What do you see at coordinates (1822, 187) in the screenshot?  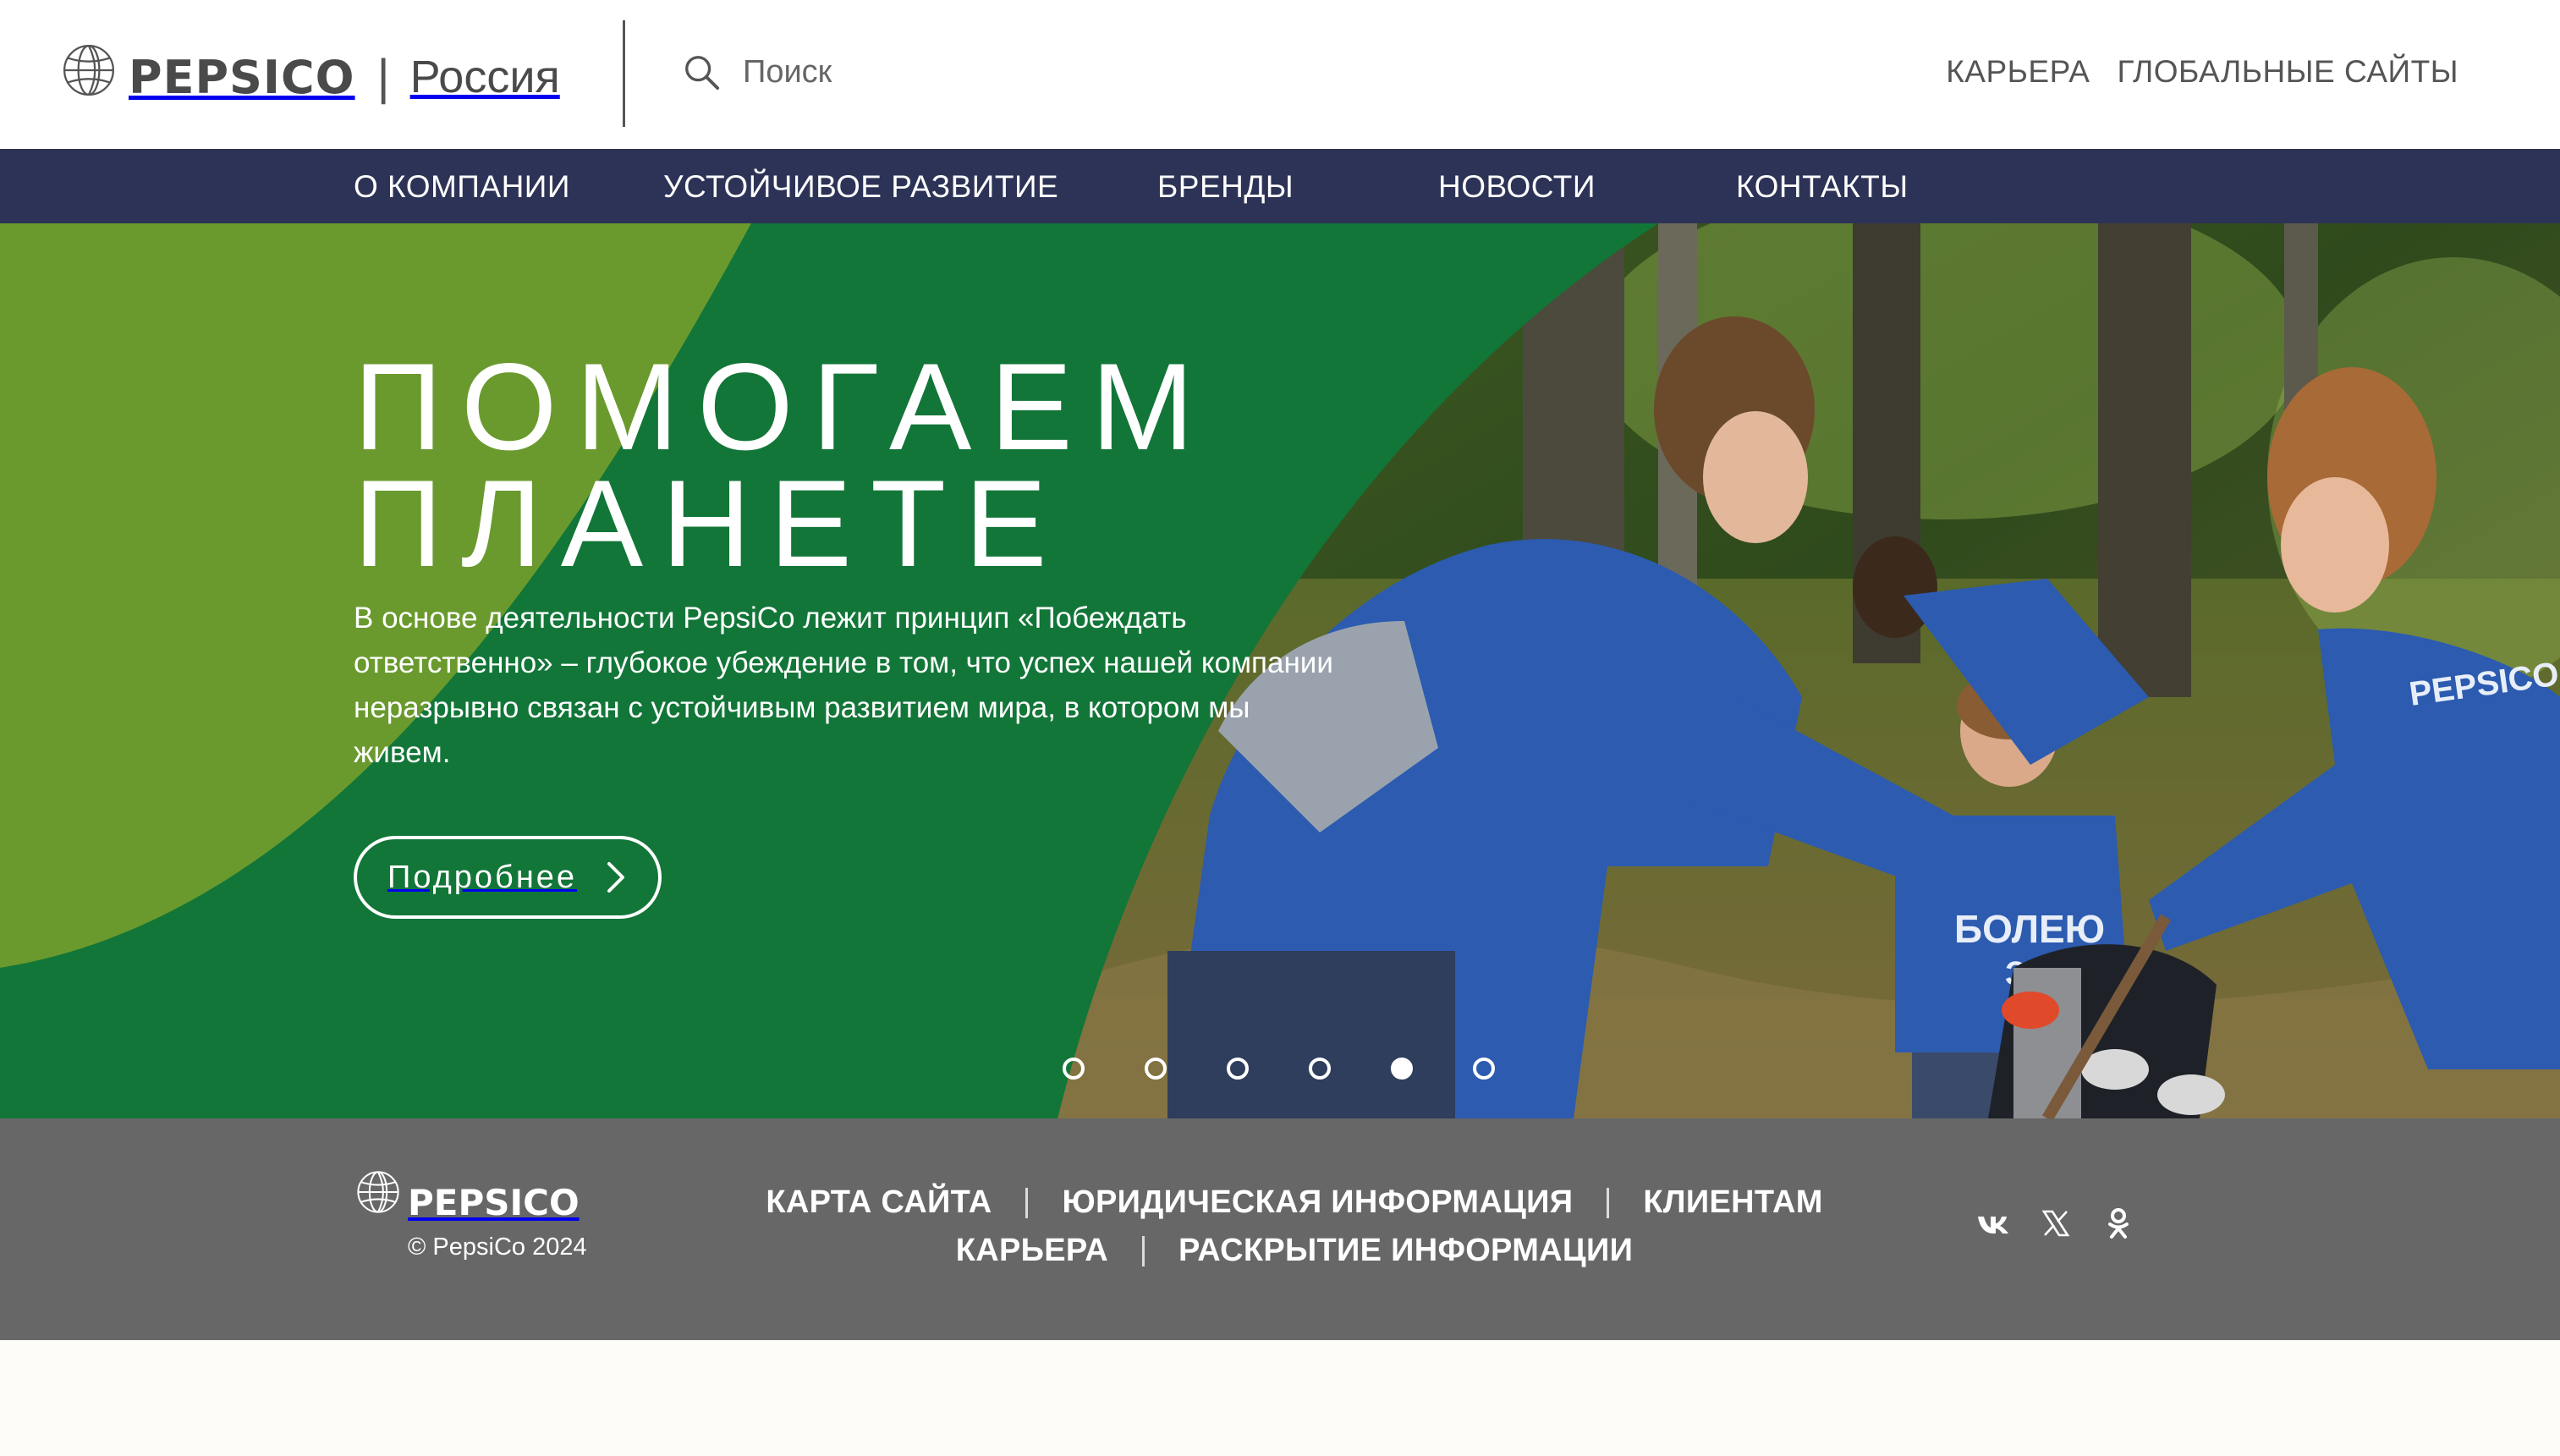 I see `nav-item-contacts: КОНТАКТЫ` at bounding box center [1822, 187].